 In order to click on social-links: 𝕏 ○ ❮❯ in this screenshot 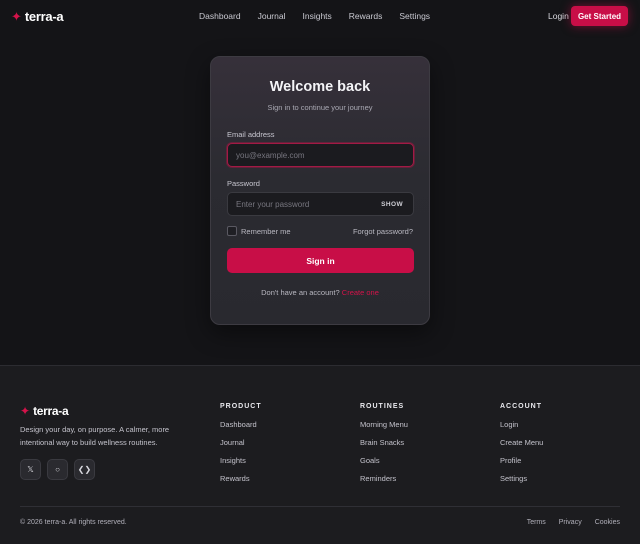, I will do `click(60, 469)`.